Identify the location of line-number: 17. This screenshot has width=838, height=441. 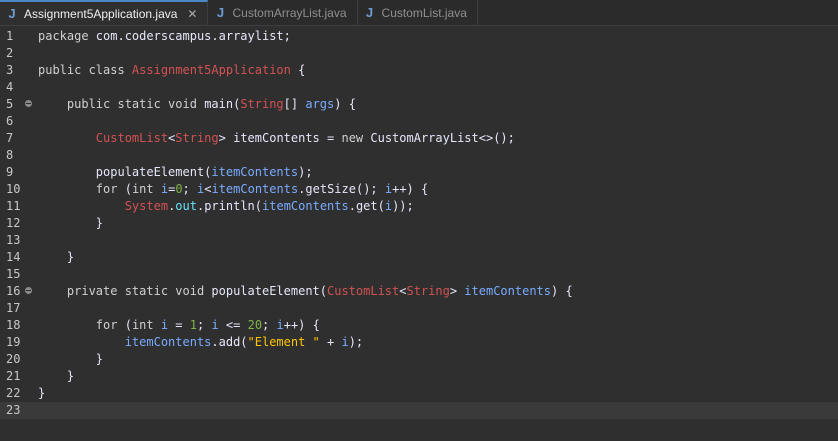
(13, 308).